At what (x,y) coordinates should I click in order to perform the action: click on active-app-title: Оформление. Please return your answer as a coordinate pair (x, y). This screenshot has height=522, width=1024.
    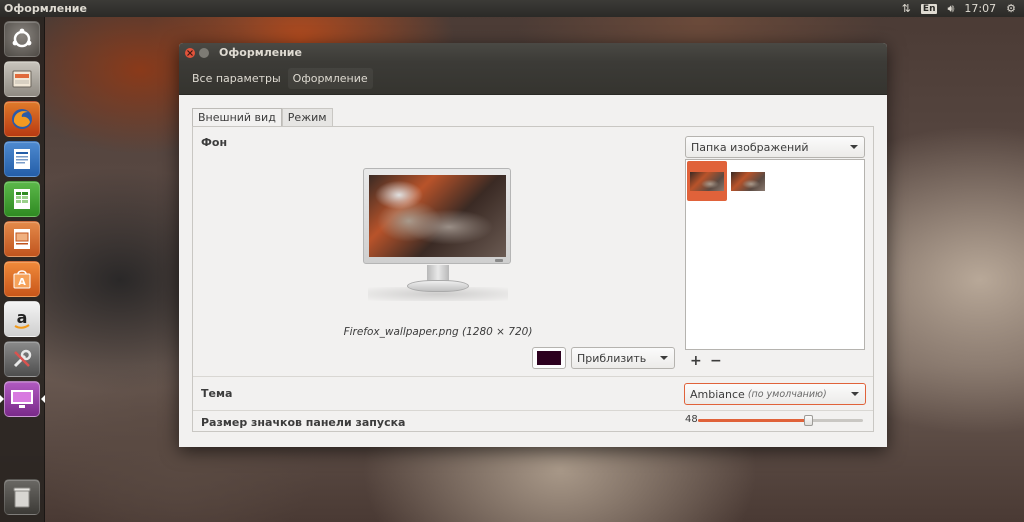
    Looking at the image, I should click on (45, 8).